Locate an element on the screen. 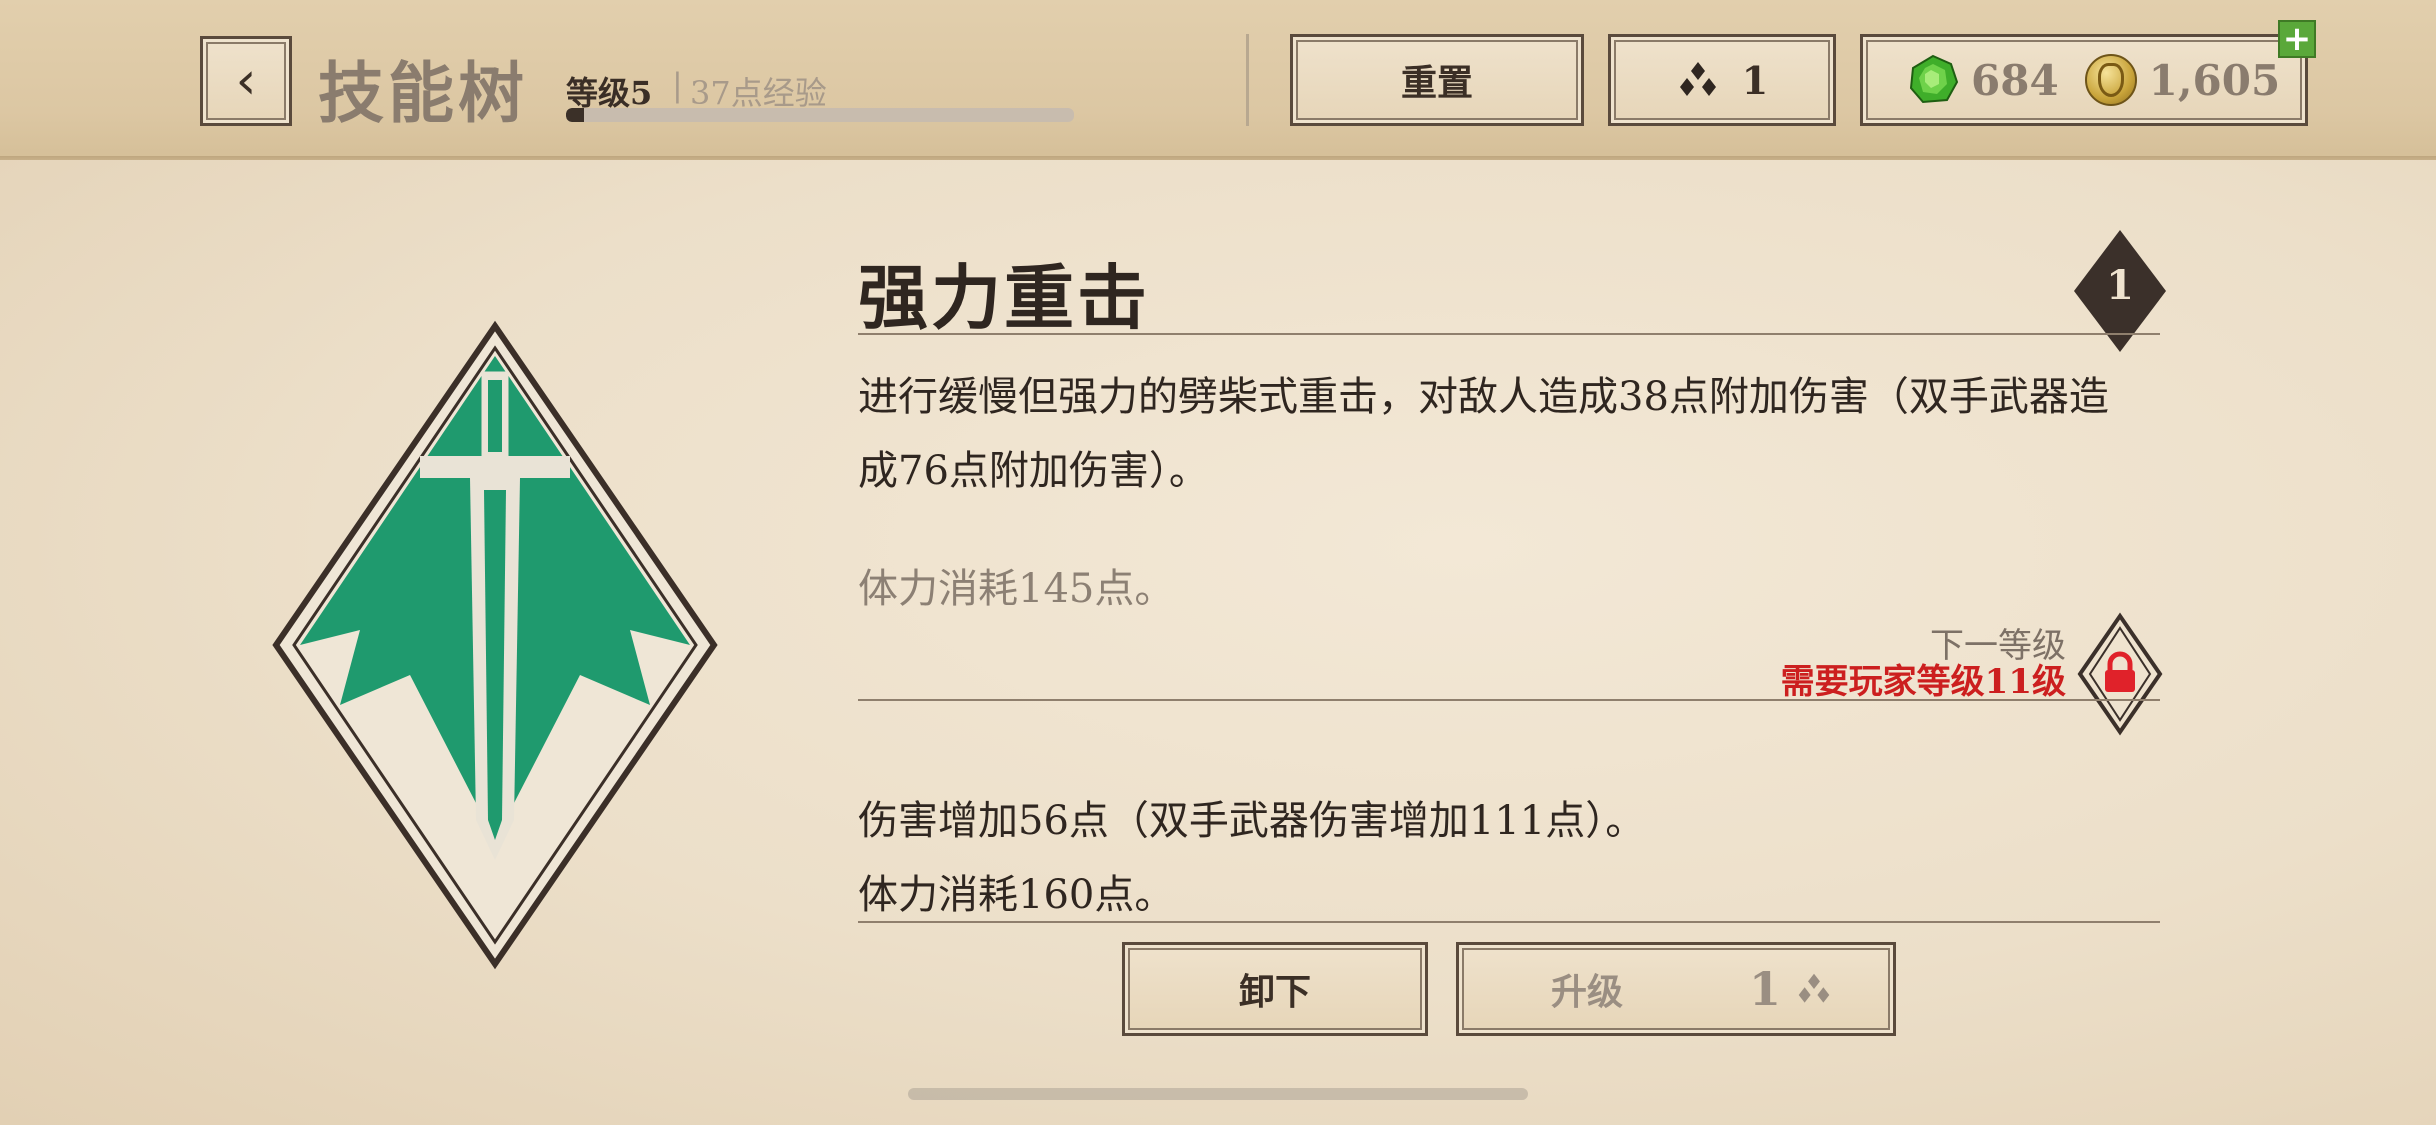  skill-points-count: 1 is located at coordinates (1755, 80).